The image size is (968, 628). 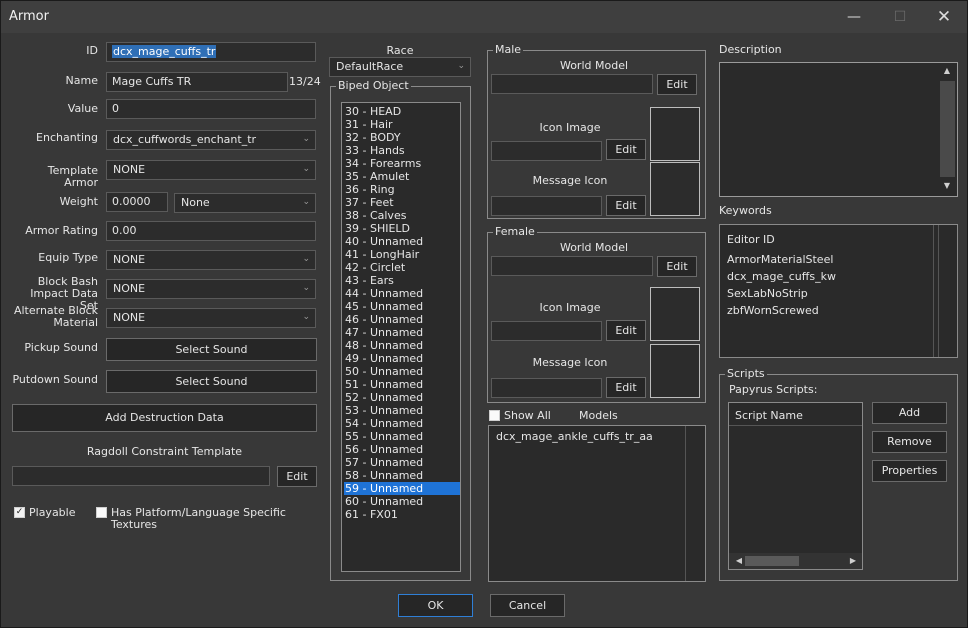 I want to click on biped-list-item: 37 - Feet, so click(x=402, y=202).